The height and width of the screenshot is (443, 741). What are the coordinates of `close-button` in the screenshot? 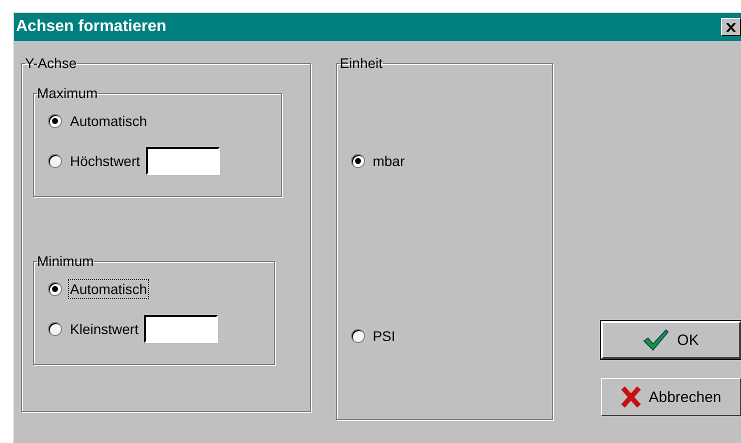 It's located at (731, 27).